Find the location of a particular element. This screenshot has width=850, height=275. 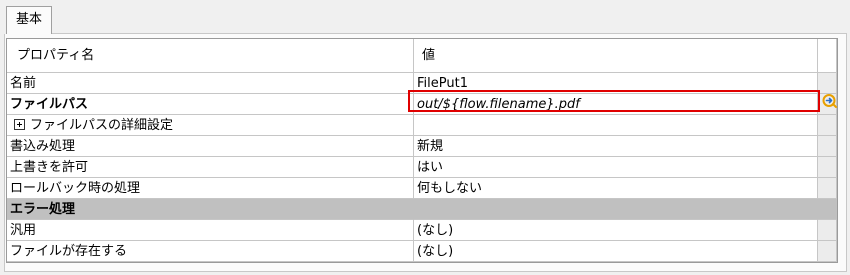

section-label: エラー処理 is located at coordinates (210, 209).